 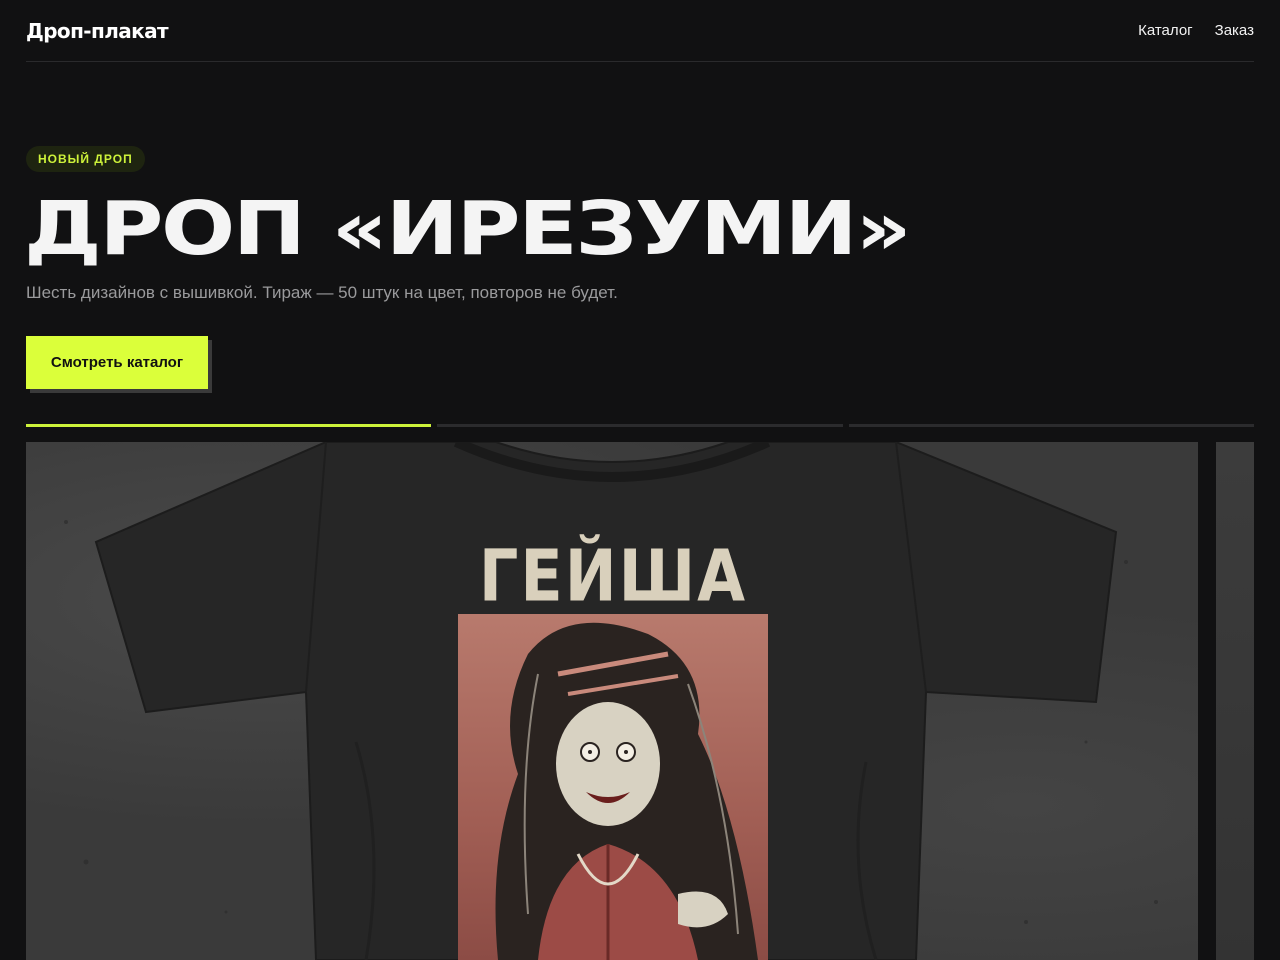 I want to click on site-logo: Дроп-плакат, so click(x=97, y=31).